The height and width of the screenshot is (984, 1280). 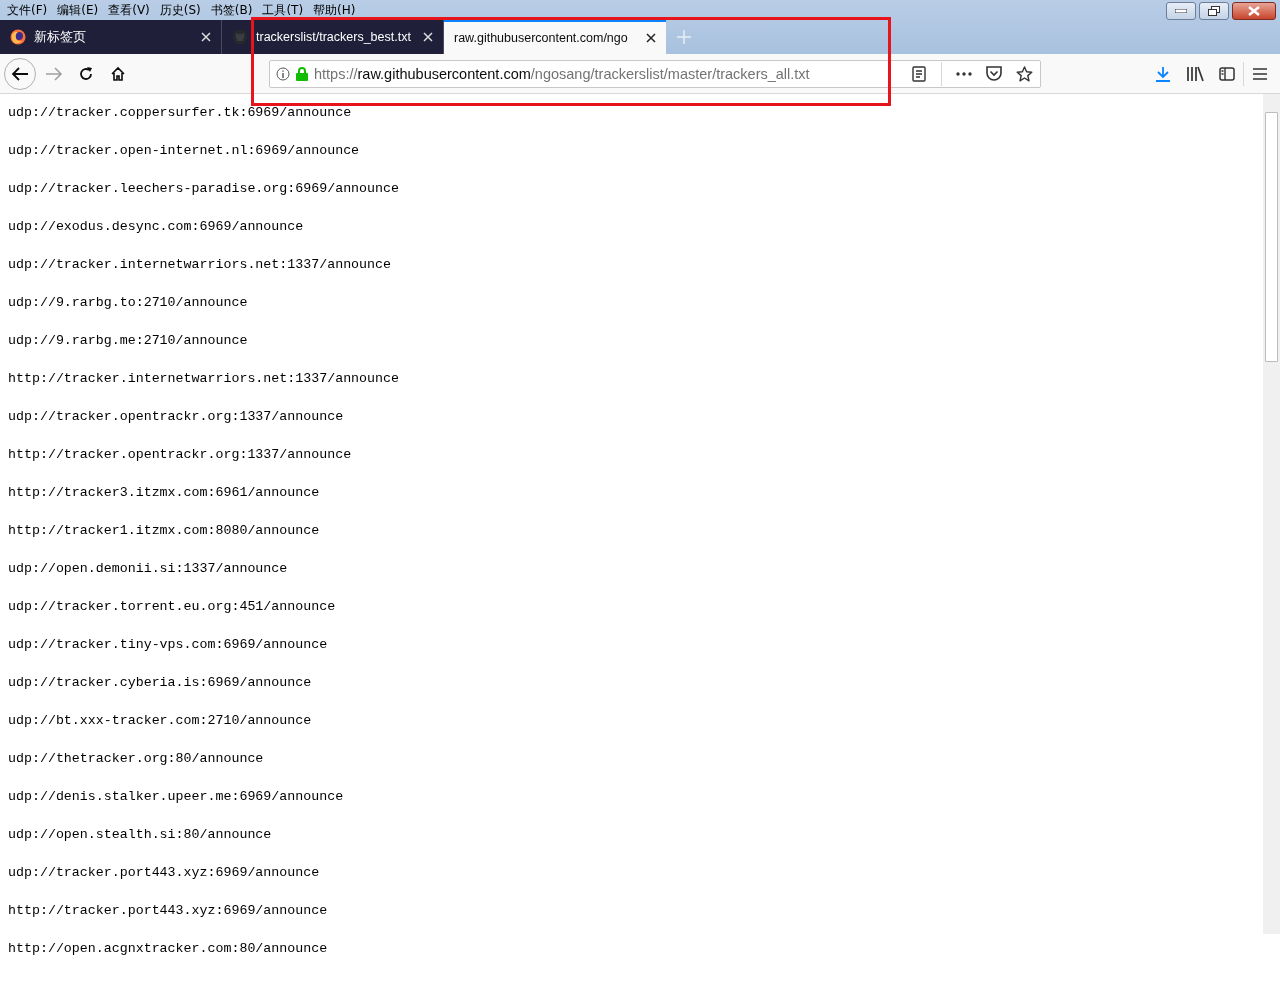 What do you see at coordinates (231, 10) in the screenshot?
I see `menu-item: 书签(B)` at bounding box center [231, 10].